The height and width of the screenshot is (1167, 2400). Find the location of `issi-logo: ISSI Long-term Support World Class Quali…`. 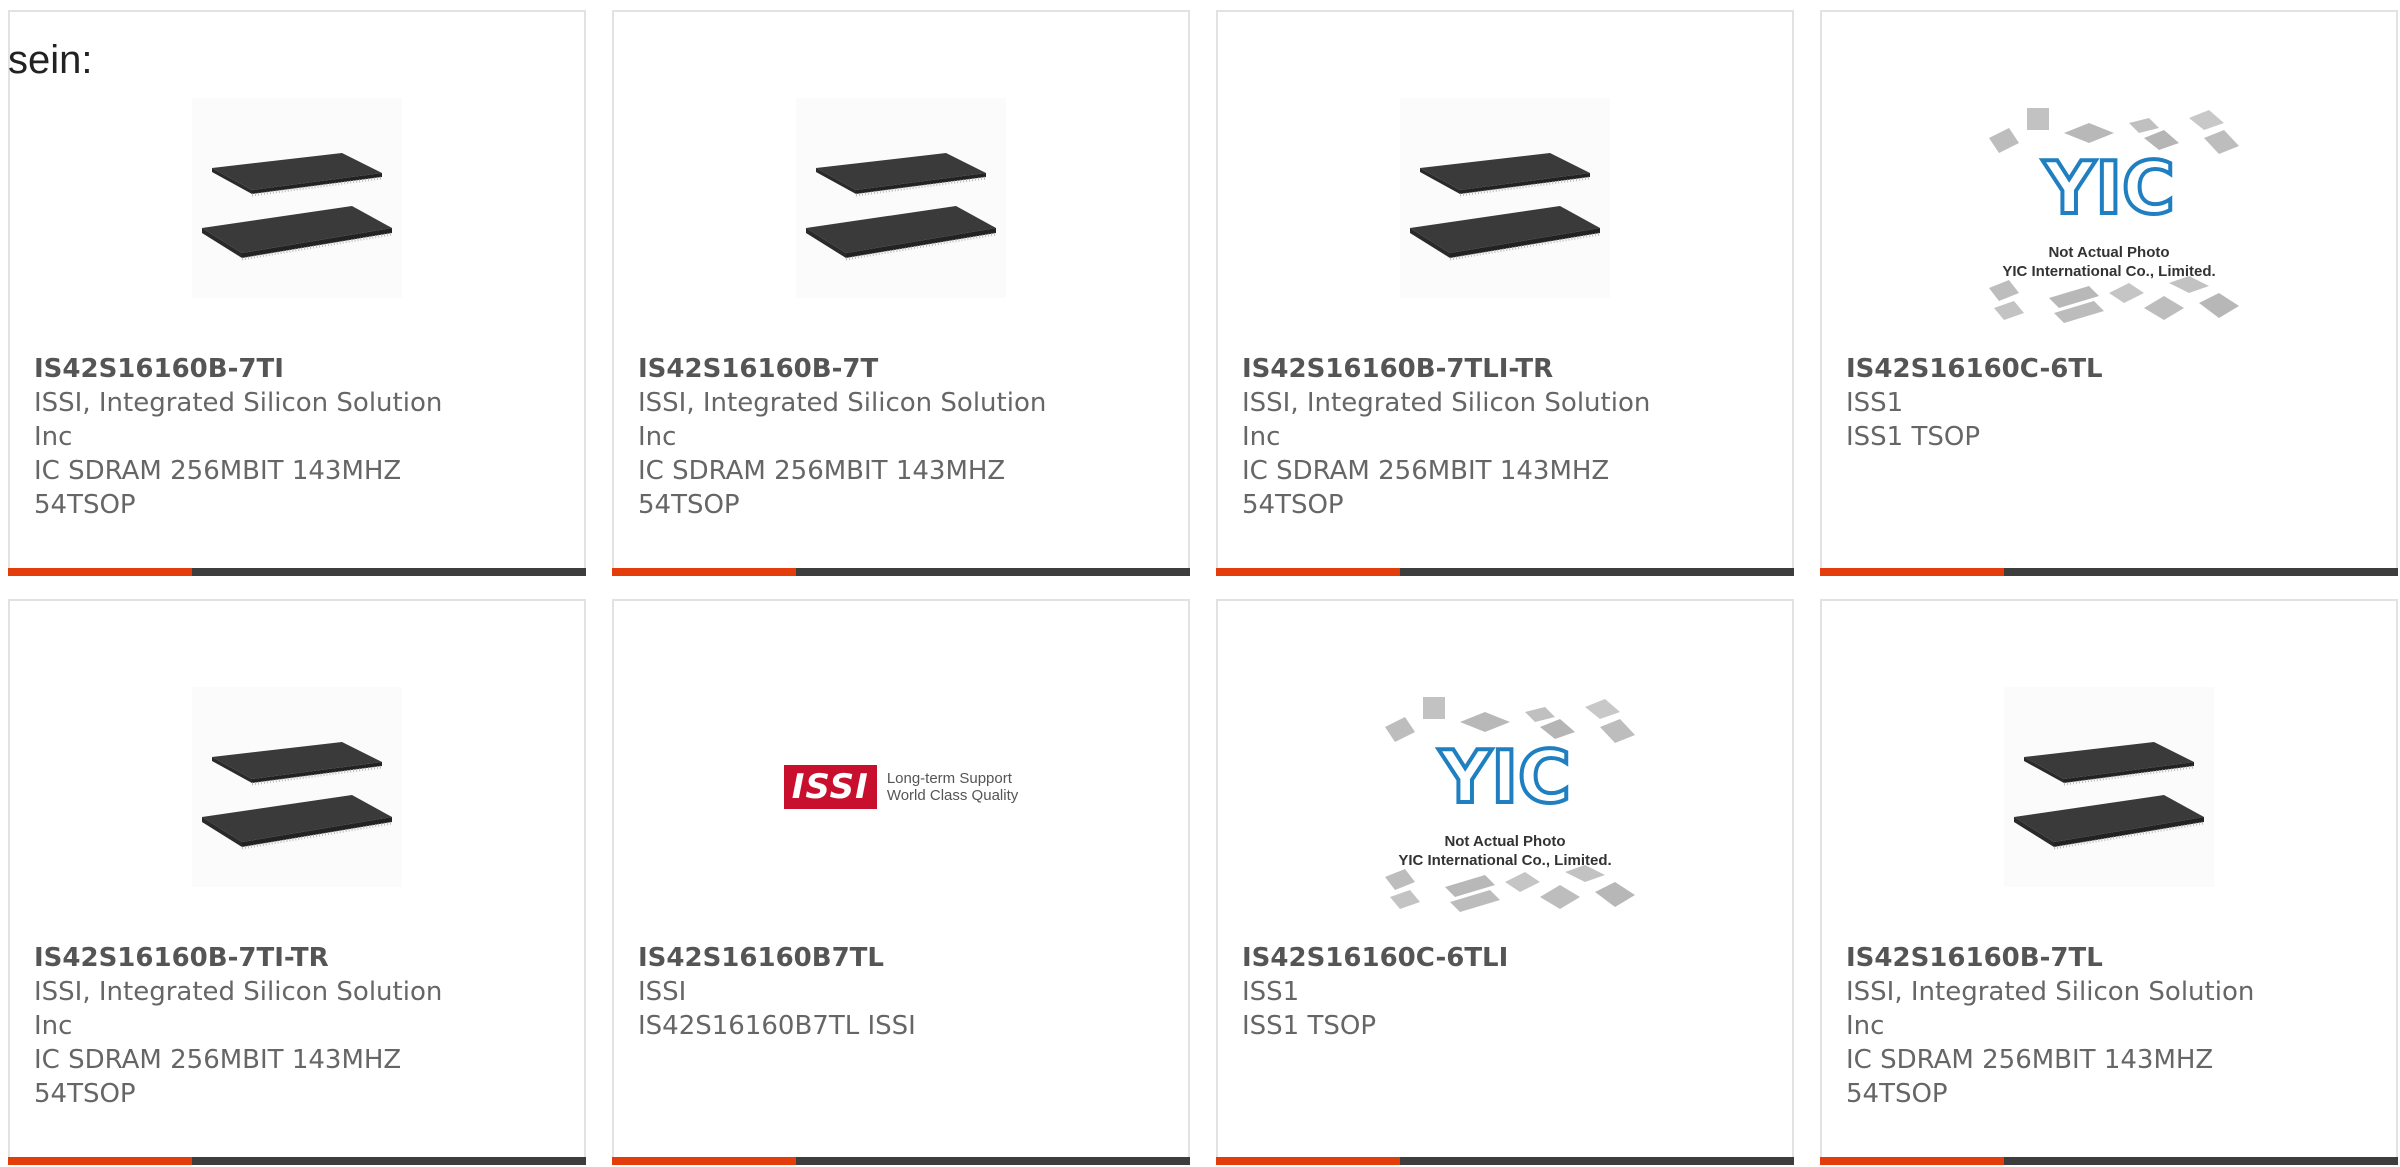

issi-logo: ISSI Long-term Support World Class Quali… is located at coordinates (901, 787).